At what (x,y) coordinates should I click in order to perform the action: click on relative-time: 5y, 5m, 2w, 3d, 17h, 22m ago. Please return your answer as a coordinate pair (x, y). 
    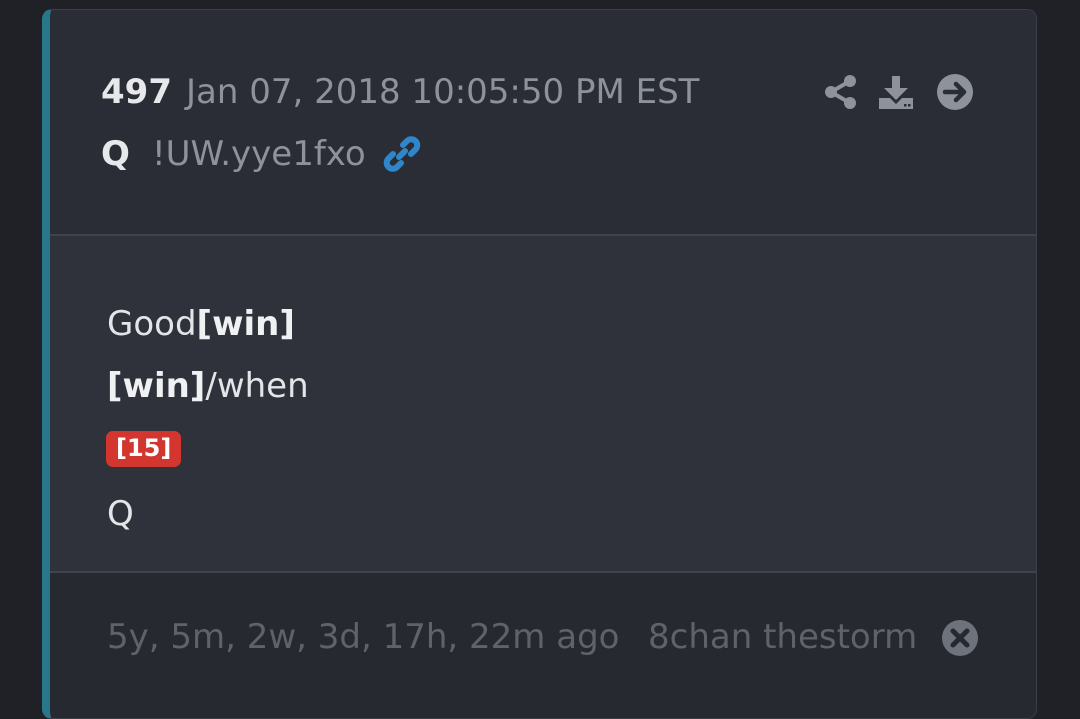
    Looking at the image, I should click on (363, 637).